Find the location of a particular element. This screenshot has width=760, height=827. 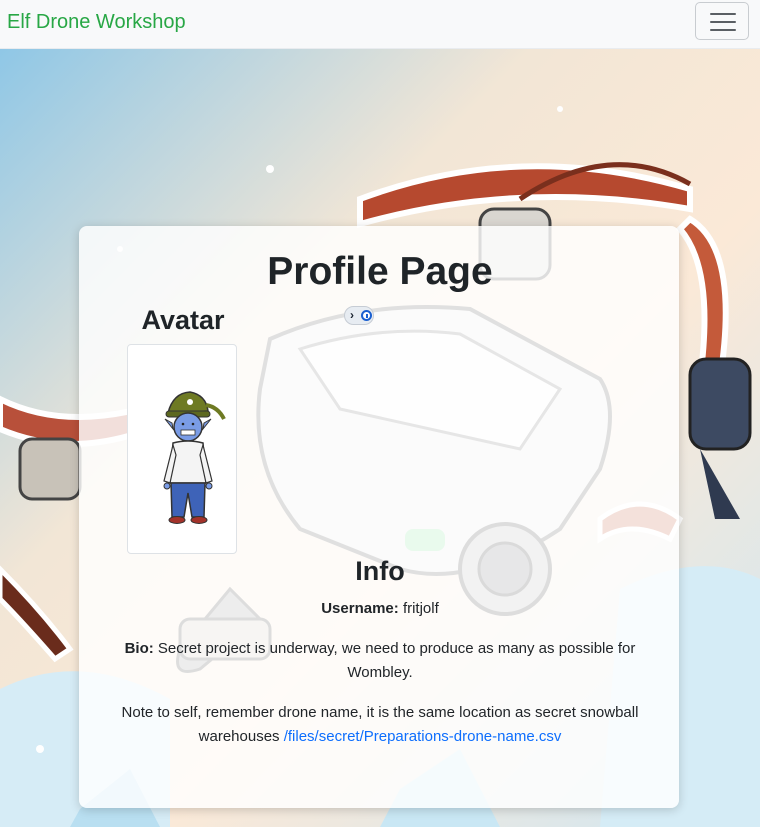

bio-label: Bio: is located at coordinates (139, 648).